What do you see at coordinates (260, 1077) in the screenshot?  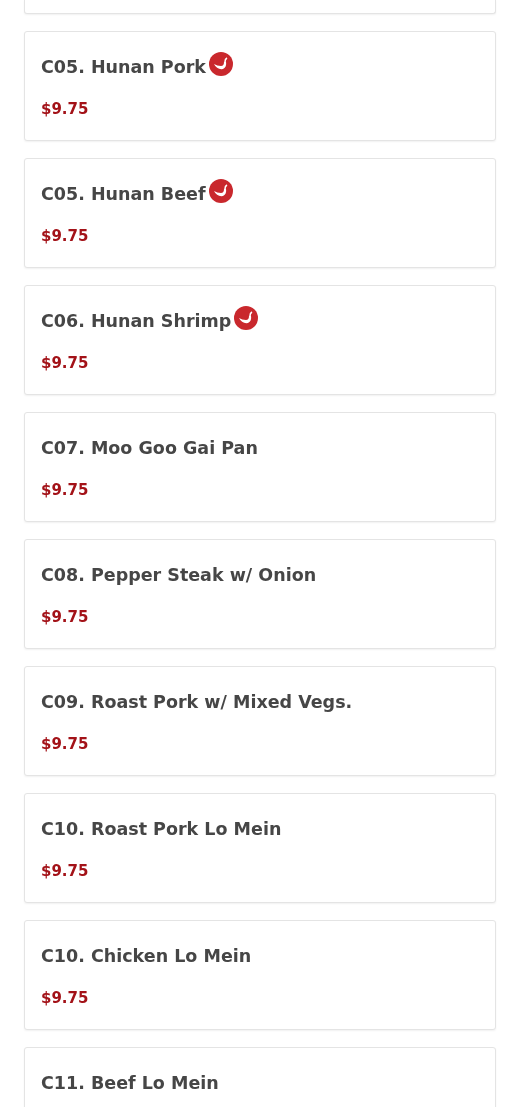 I see `menu-item-card: C11. Beef Lo Mein` at bounding box center [260, 1077].